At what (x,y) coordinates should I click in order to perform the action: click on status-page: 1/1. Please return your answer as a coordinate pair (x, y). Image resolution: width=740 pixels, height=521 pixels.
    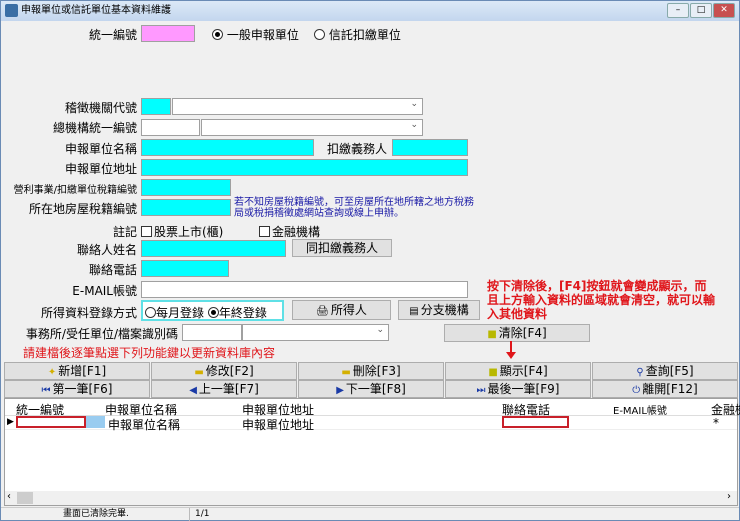
    Looking at the image, I should click on (202, 514).